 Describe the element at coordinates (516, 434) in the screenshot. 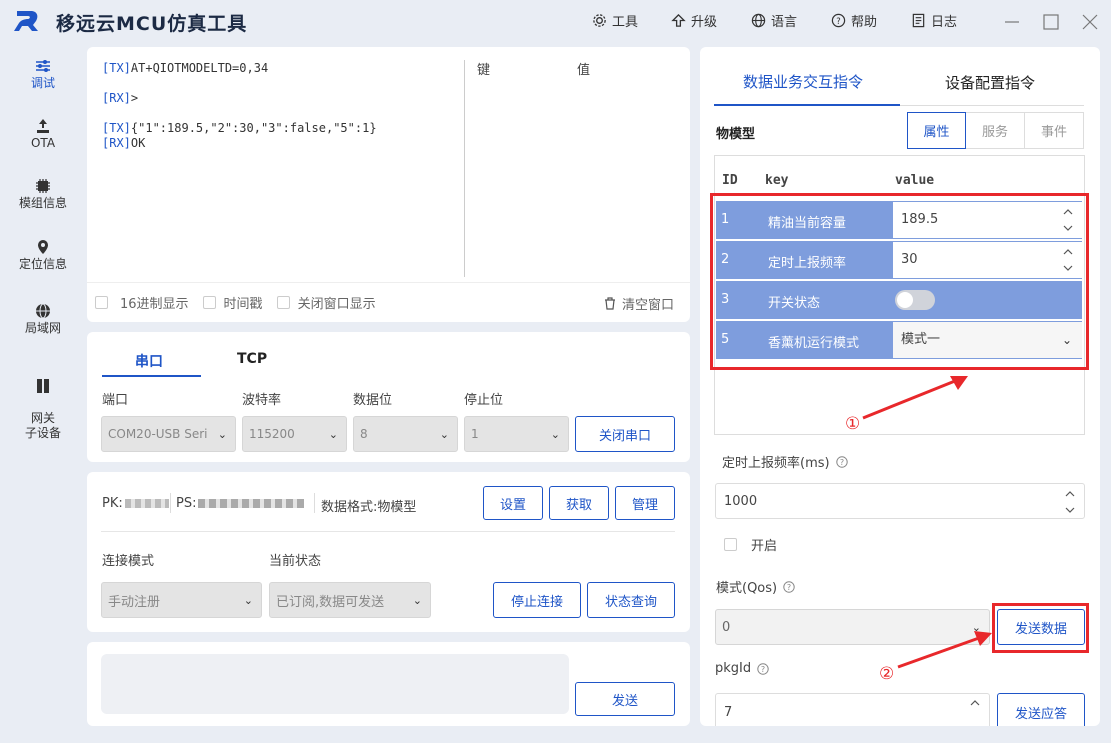

I see `stopbits-select: 1 ⌄` at that location.